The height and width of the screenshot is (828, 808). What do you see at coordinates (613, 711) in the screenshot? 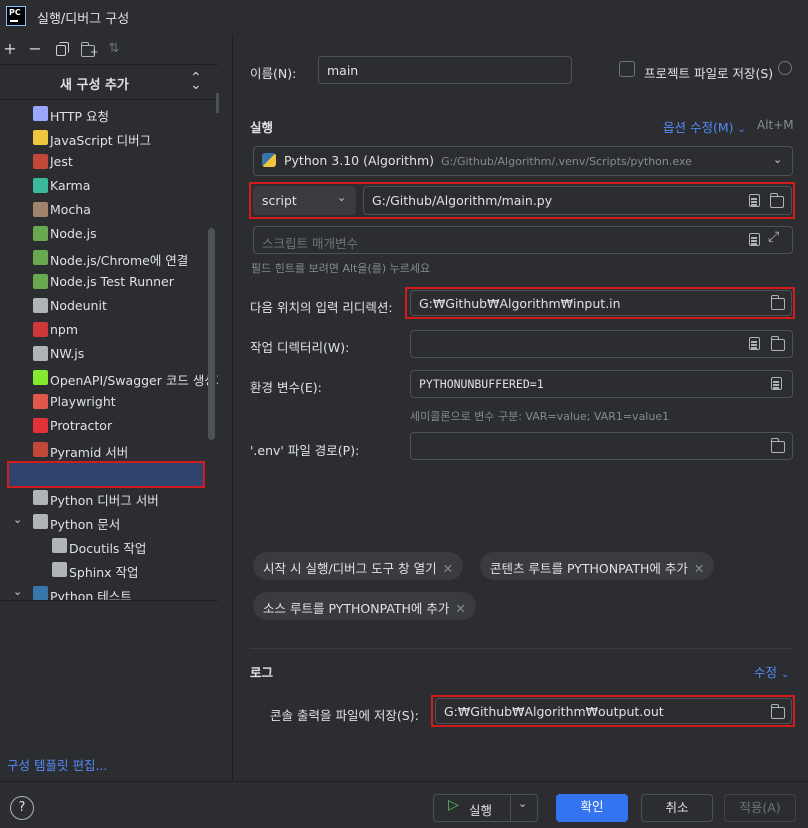
I see `console-input: G:₩Github₩Algorithm₩output.out` at bounding box center [613, 711].